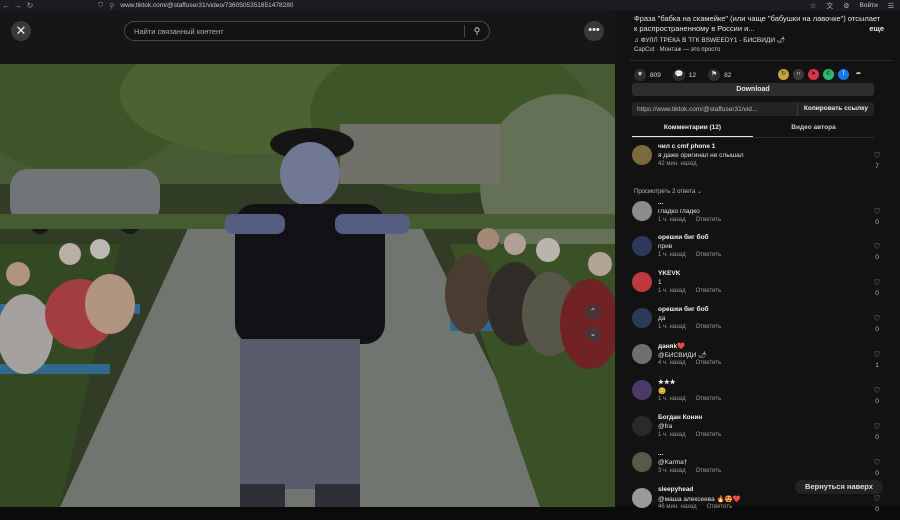 The height and width of the screenshot is (520, 900). Describe the element at coordinates (761, 395) in the screenshot. I see `comment-item: ★★★ 😊 1 ч. назад Ответить ♡ 0` at that location.